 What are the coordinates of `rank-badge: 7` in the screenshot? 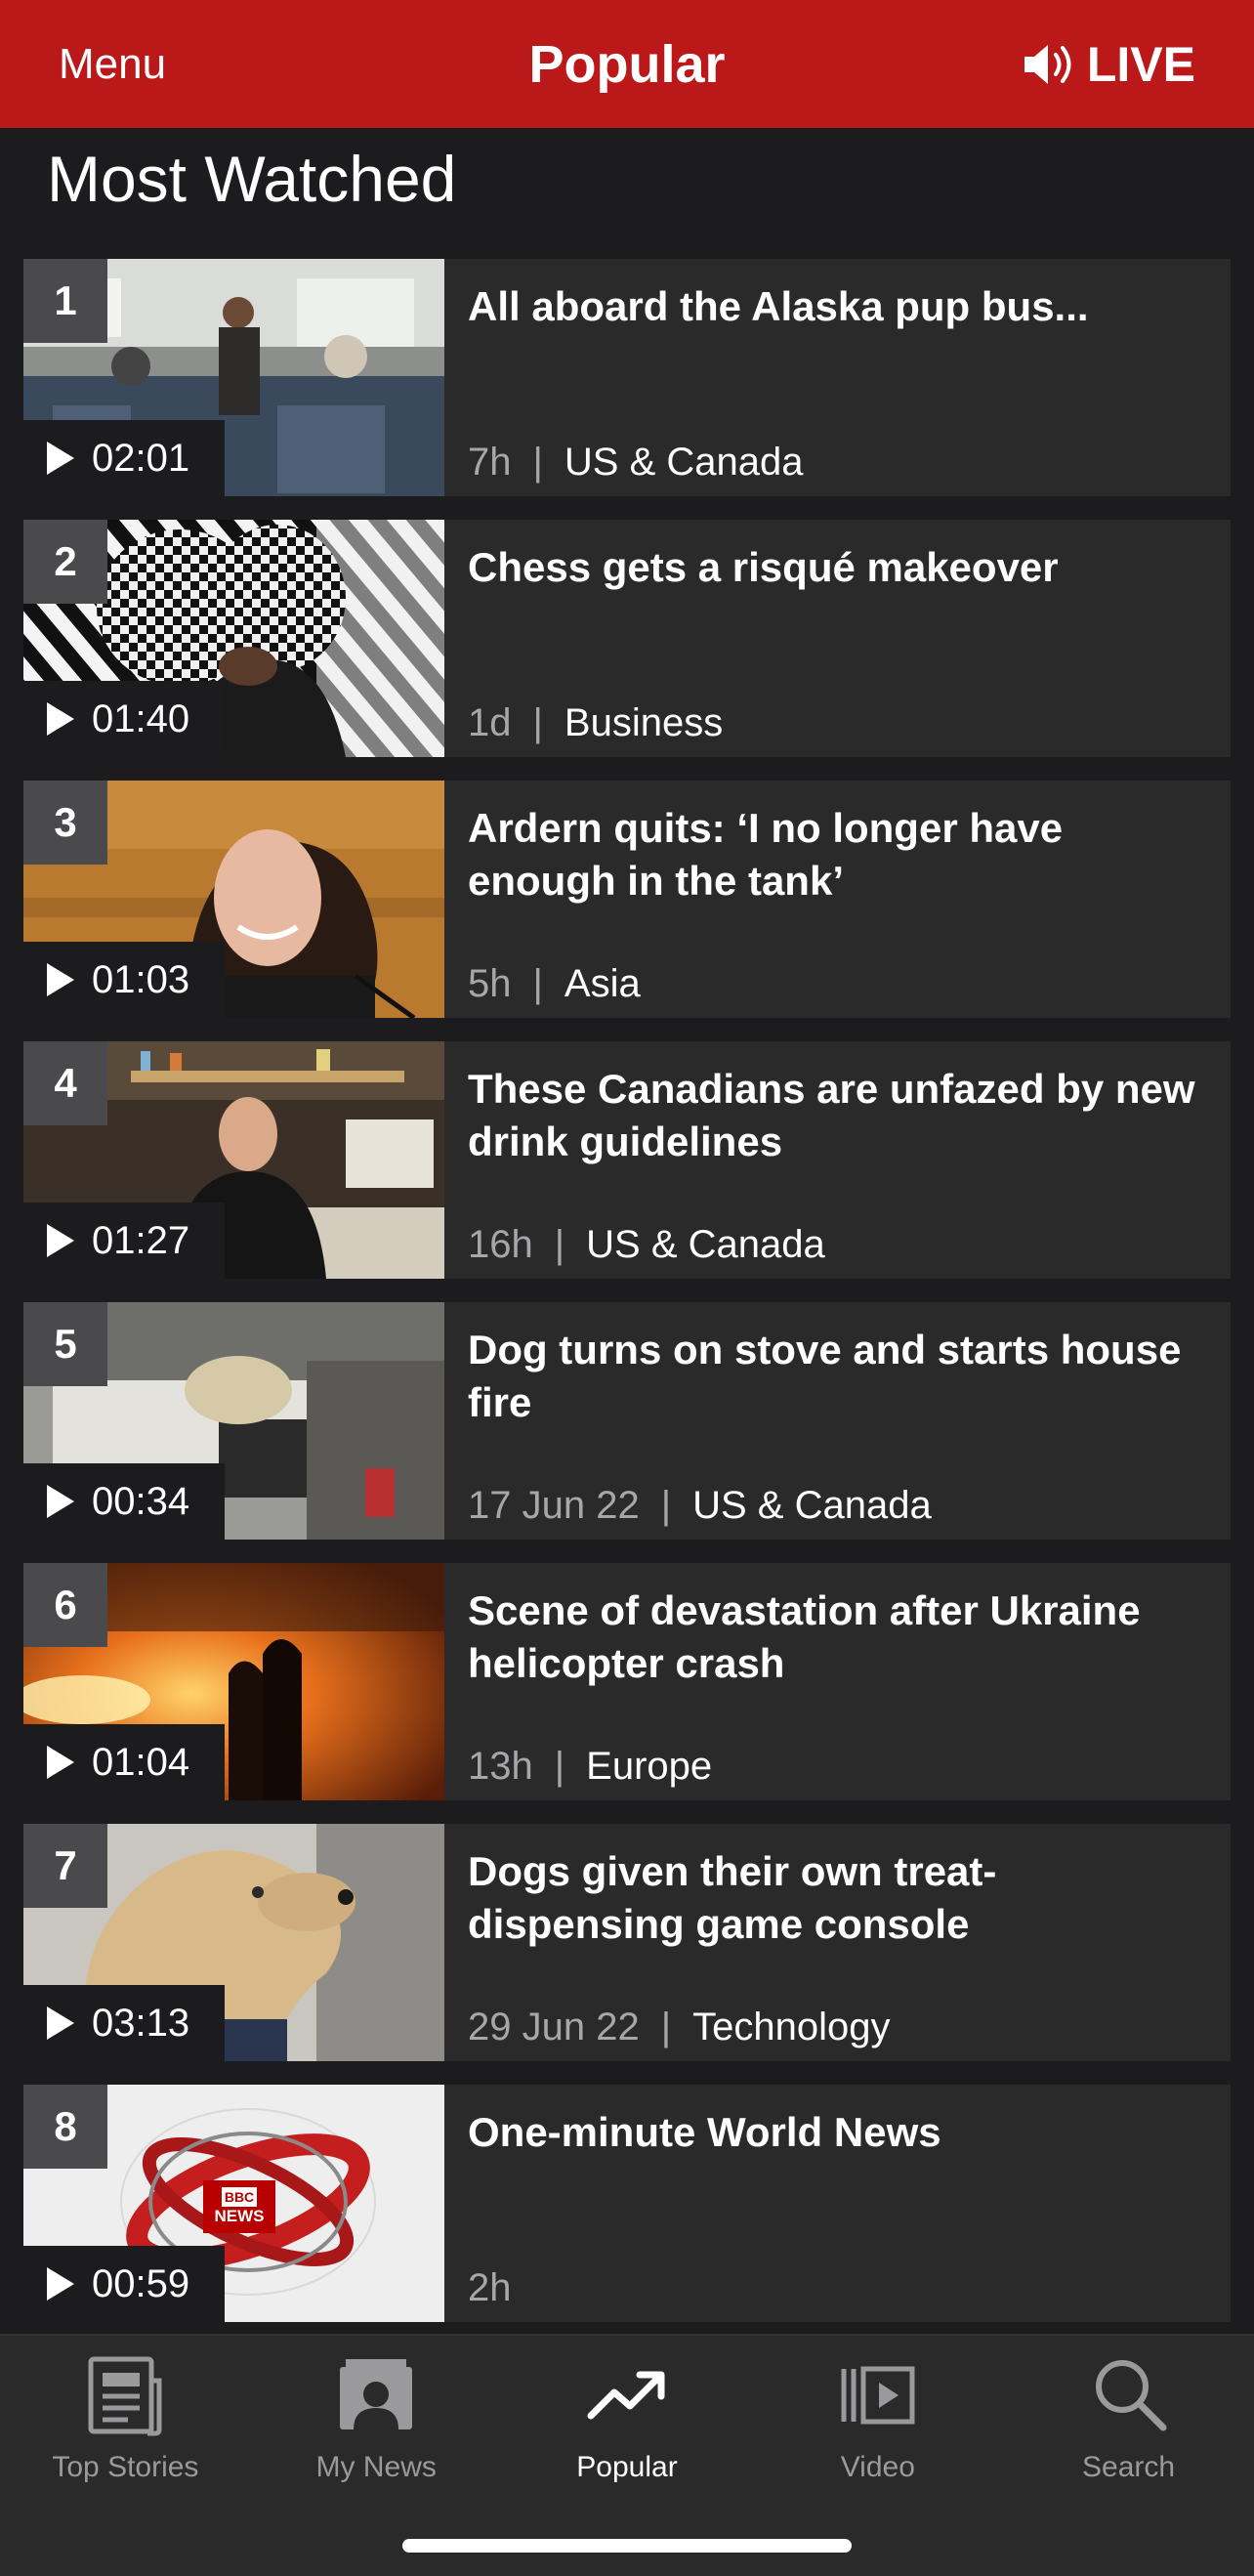 It's located at (65, 1866).